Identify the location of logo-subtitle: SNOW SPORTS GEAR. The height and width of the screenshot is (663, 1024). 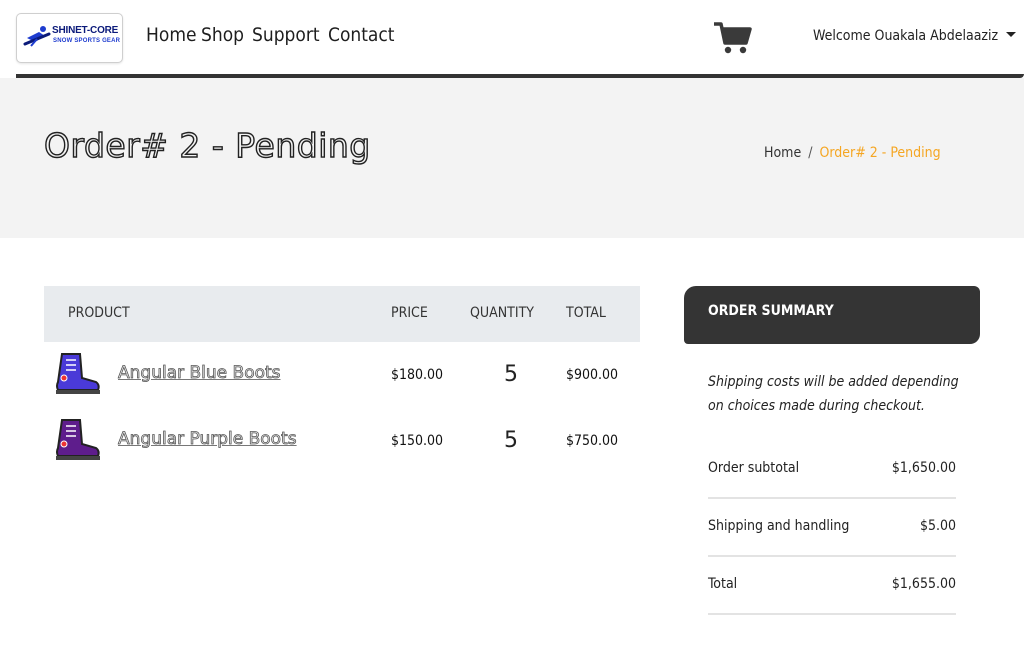
(87, 41).